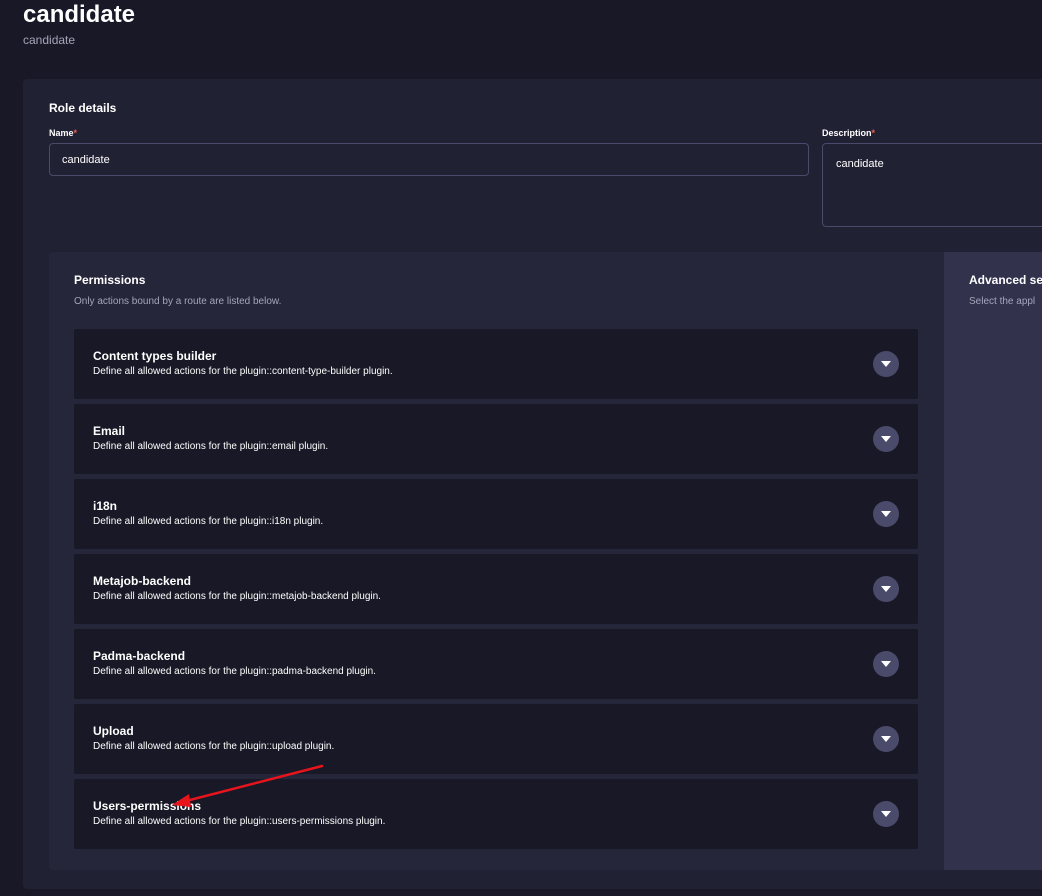 The image size is (1042, 896). What do you see at coordinates (63, 133) in the screenshot?
I see `name-label: Name*` at bounding box center [63, 133].